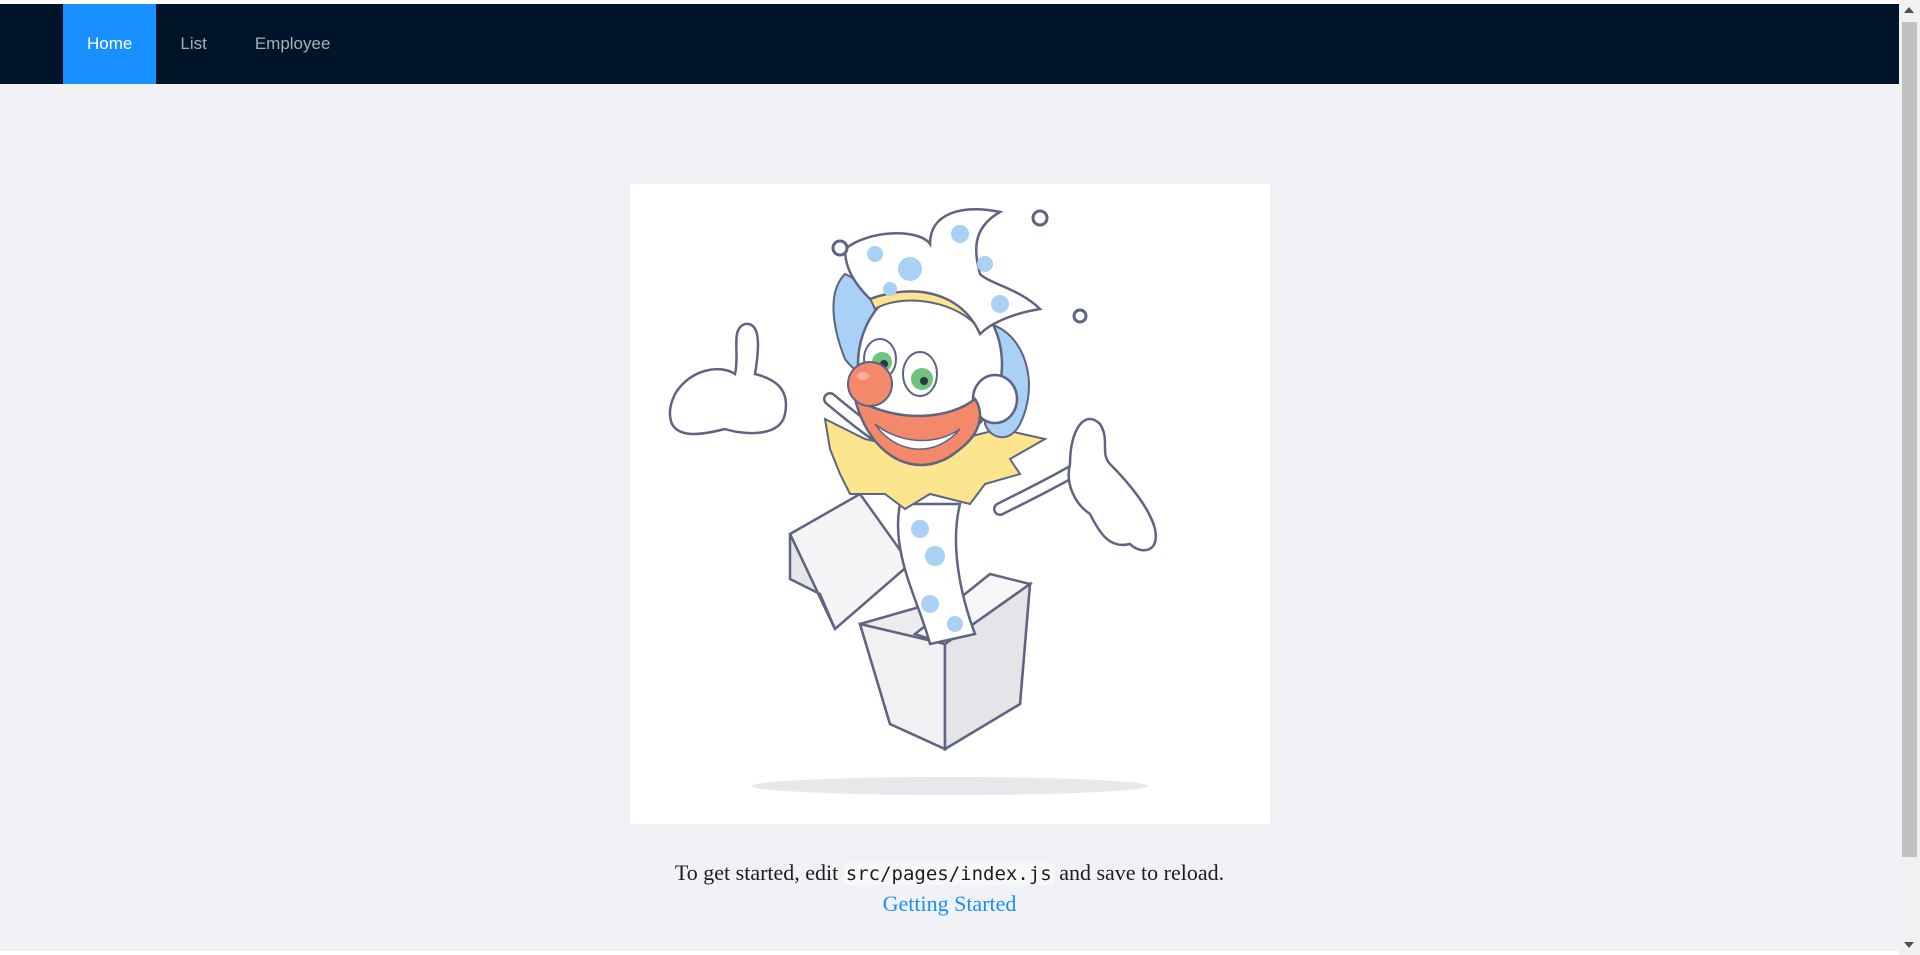 The width and height of the screenshot is (1920, 955). I want to click on main-menu: Home List Employee, so click(208, 44).